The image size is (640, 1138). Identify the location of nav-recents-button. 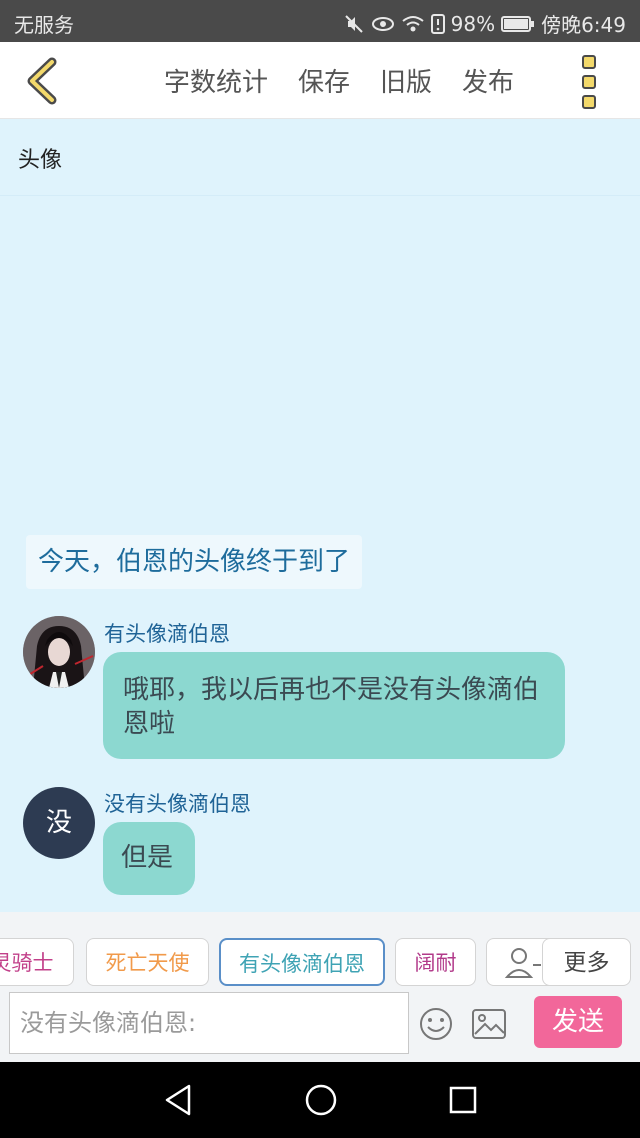
(463, 1102).